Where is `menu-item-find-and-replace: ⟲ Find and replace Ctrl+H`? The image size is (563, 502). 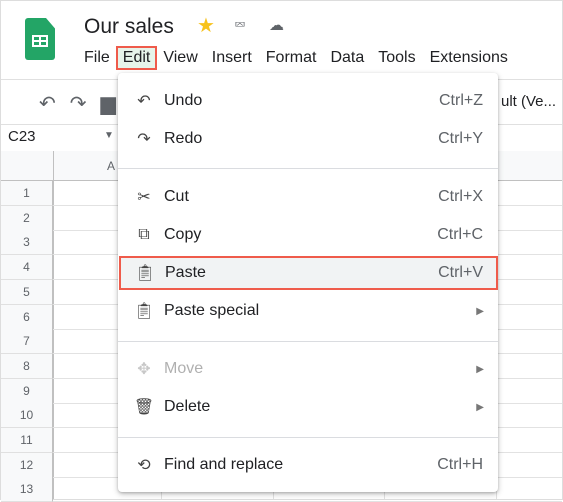 menu-item-find-and-replace: ⟲ Find and replace Ctrl+H is located at coordinates (308, 465).